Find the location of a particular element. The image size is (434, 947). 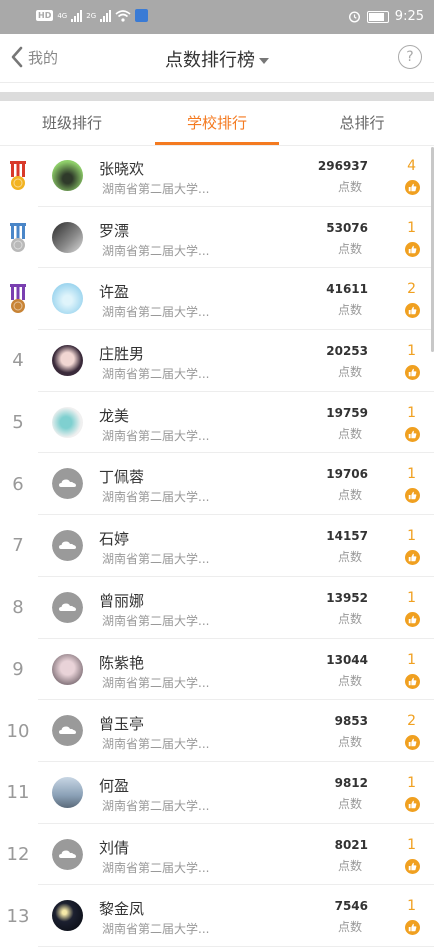

rank-number: 6 is located at coordinates (18, 484).